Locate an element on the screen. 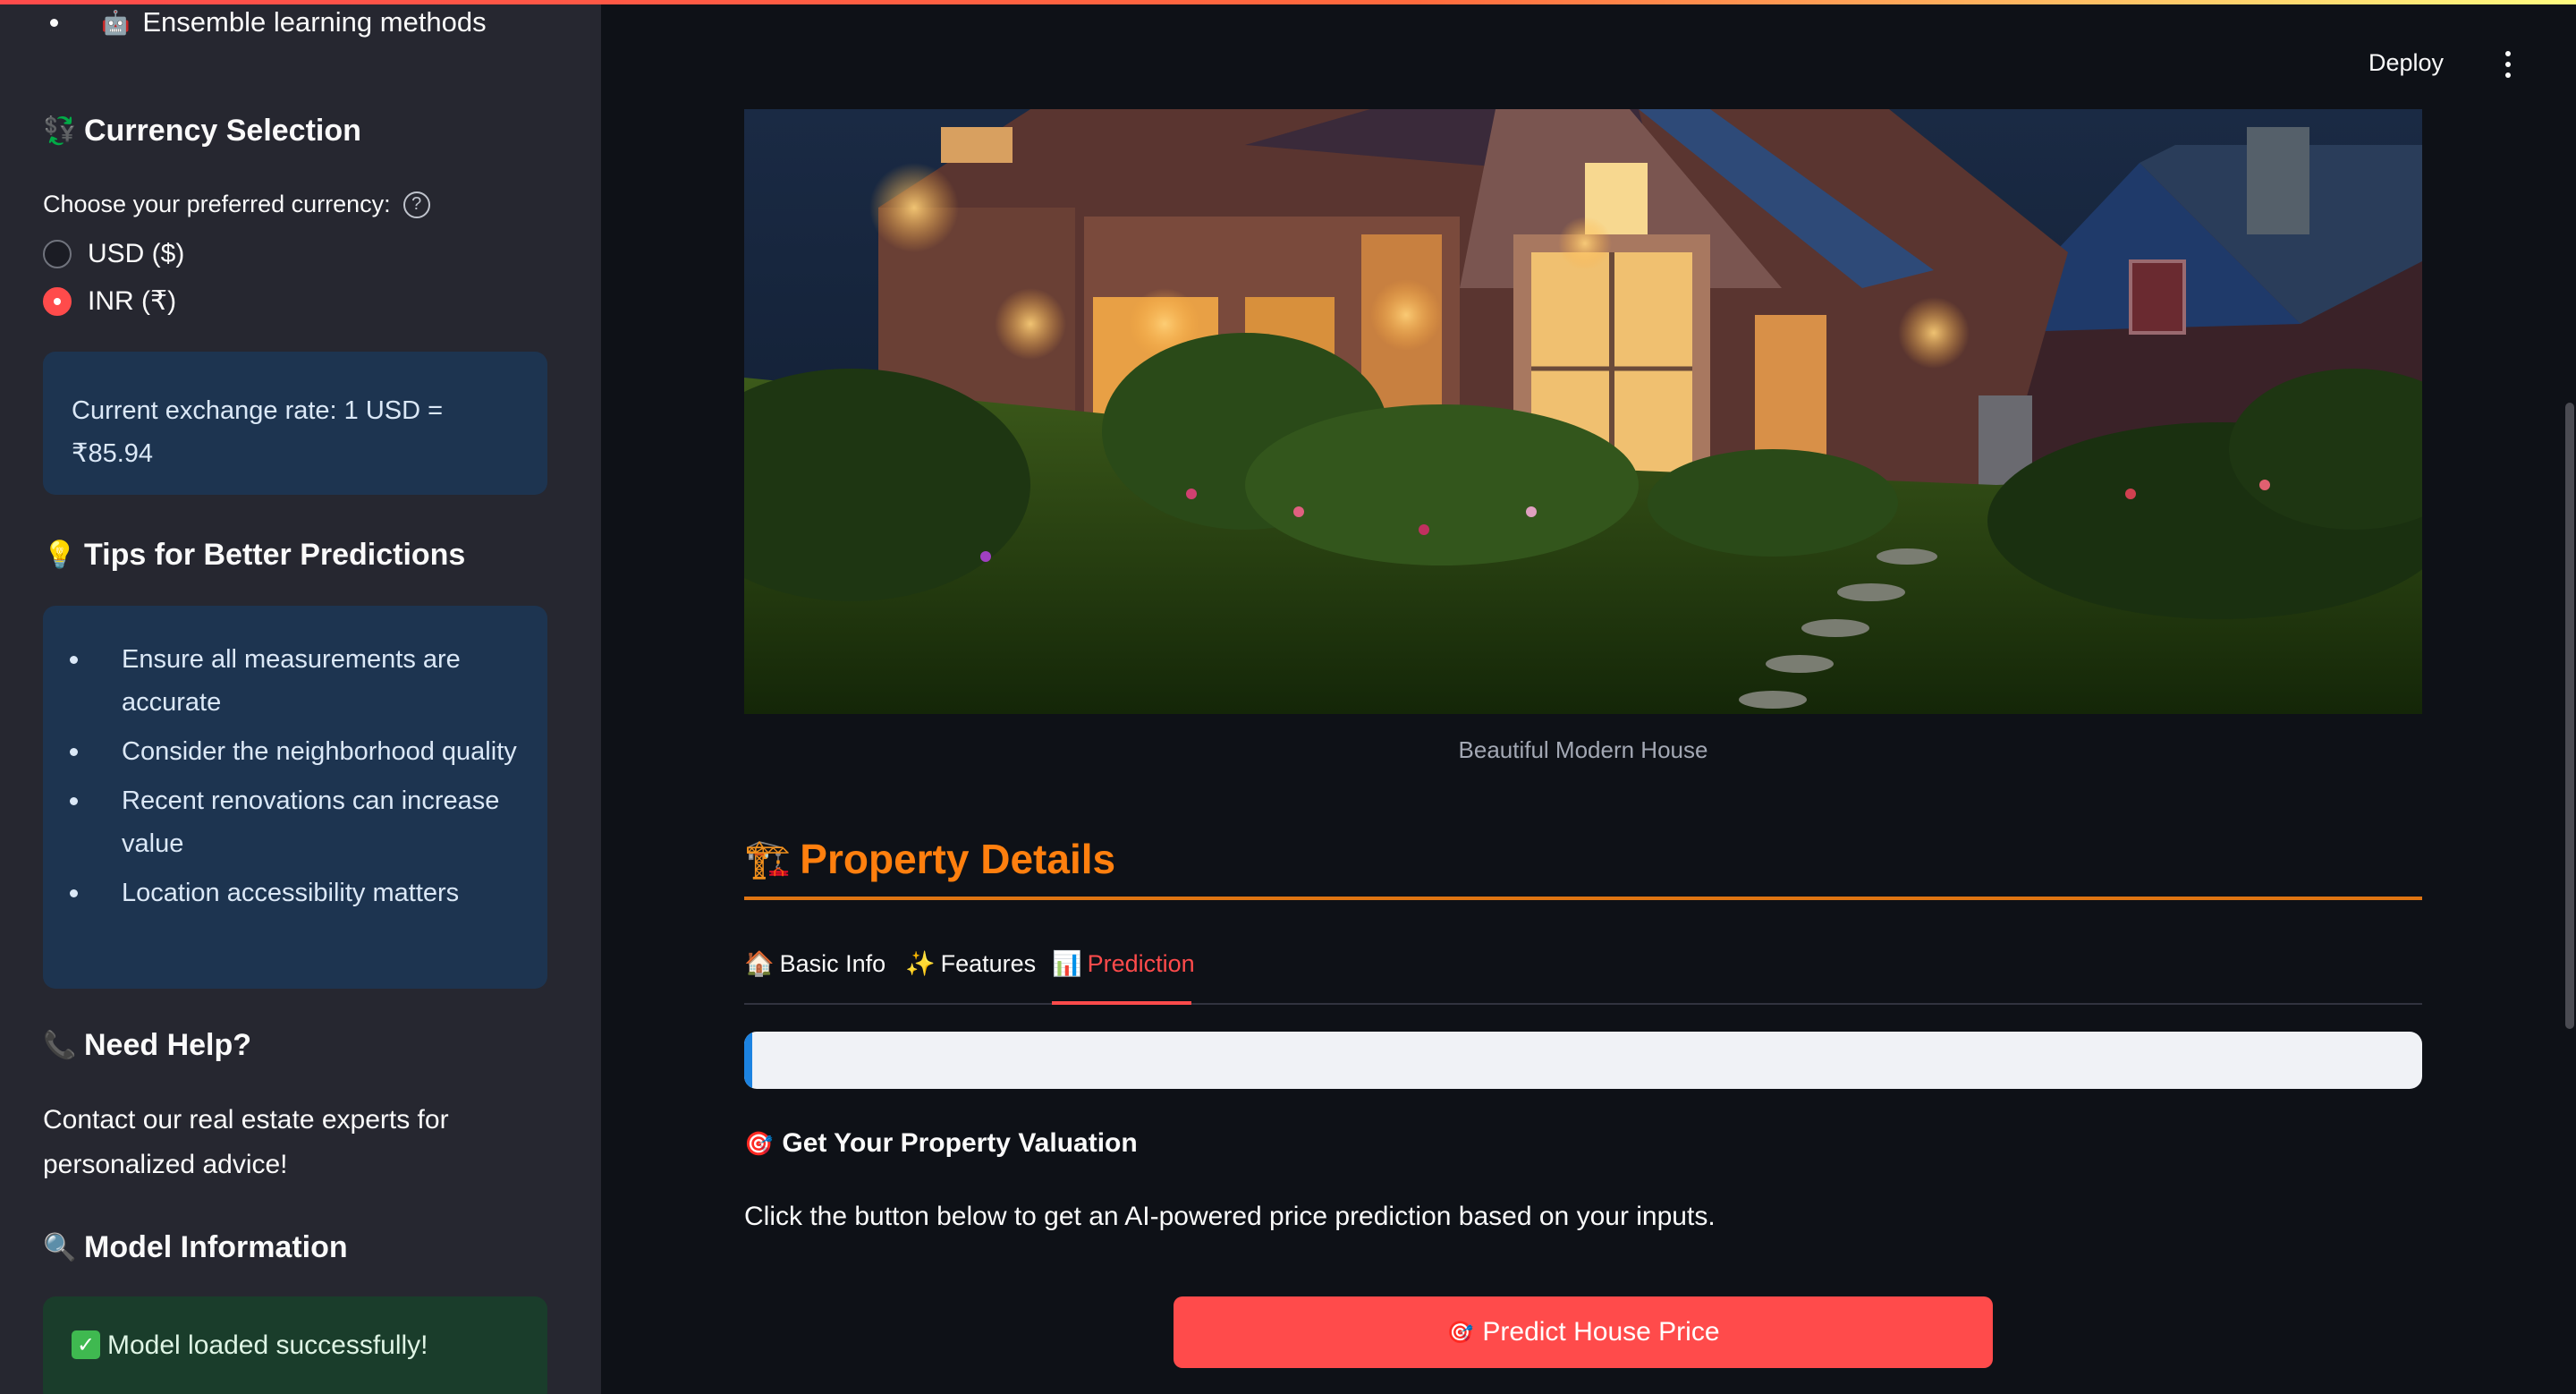 The image size is (2576, 1394). lightbulb-icon: 💡 is located at coordinates (60, 555).